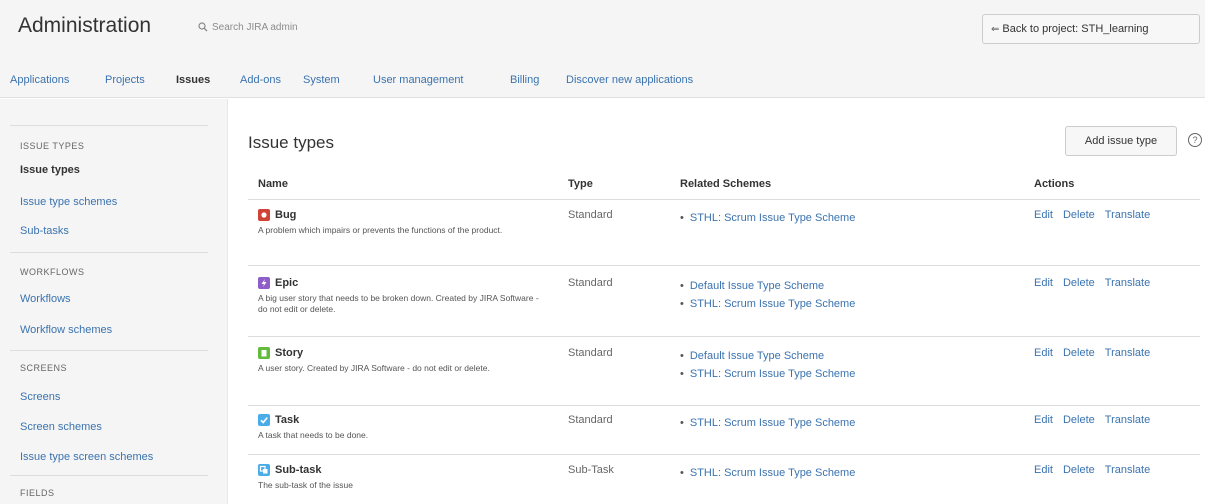 This screenshot has height=504, width=1205. What do you see at coordinates (286, 215) in the screenshot?
I see `issue-type-name-text: Bug` at bounding box center [286, 215].